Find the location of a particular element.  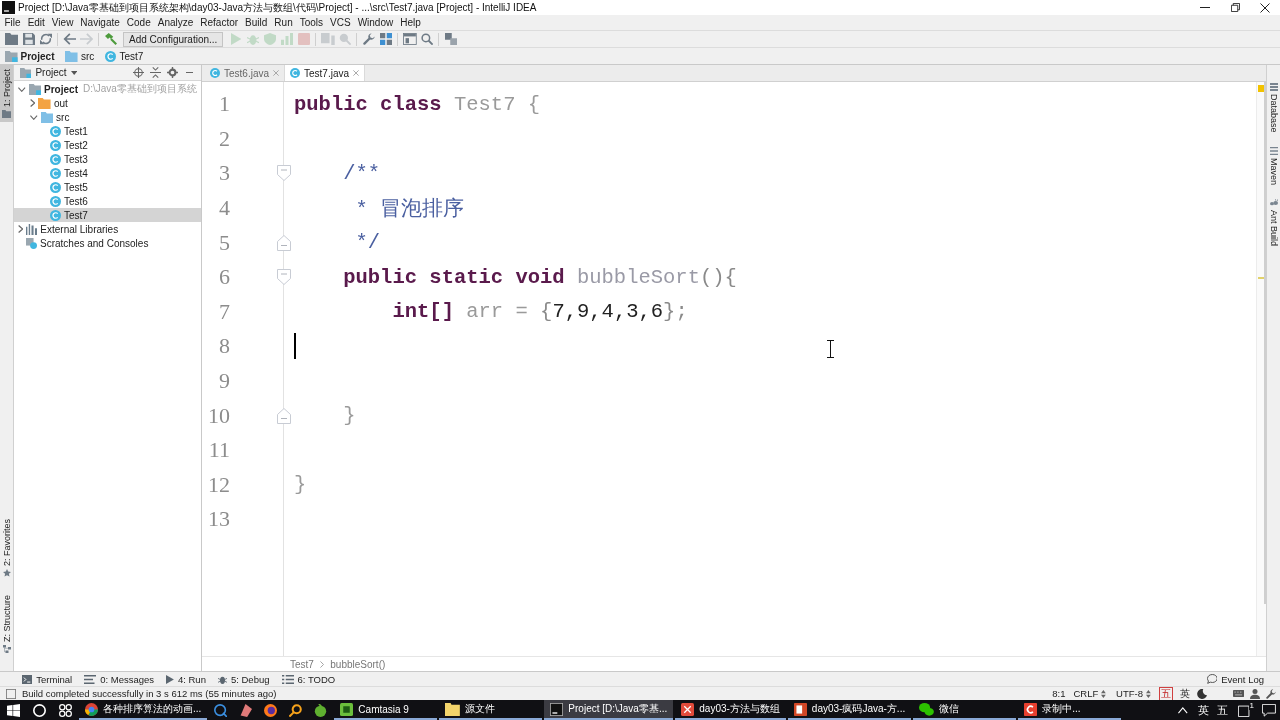

taskbar-window-button: 源文件 is located at coordinates (491, 710).